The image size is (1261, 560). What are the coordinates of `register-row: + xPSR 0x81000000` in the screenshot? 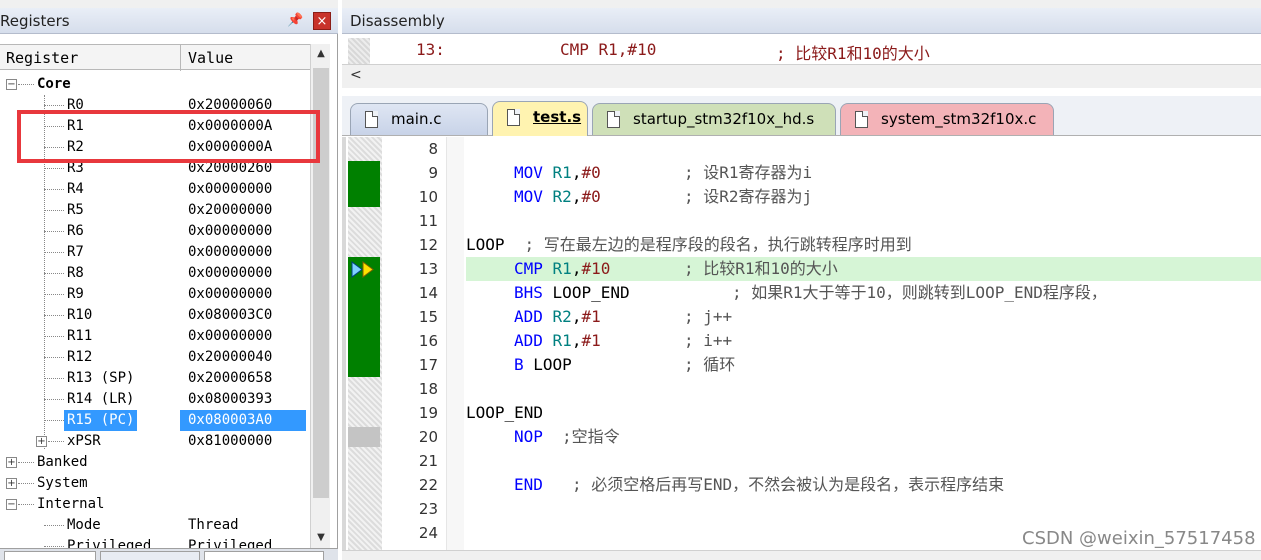 It's located at (155, 441).